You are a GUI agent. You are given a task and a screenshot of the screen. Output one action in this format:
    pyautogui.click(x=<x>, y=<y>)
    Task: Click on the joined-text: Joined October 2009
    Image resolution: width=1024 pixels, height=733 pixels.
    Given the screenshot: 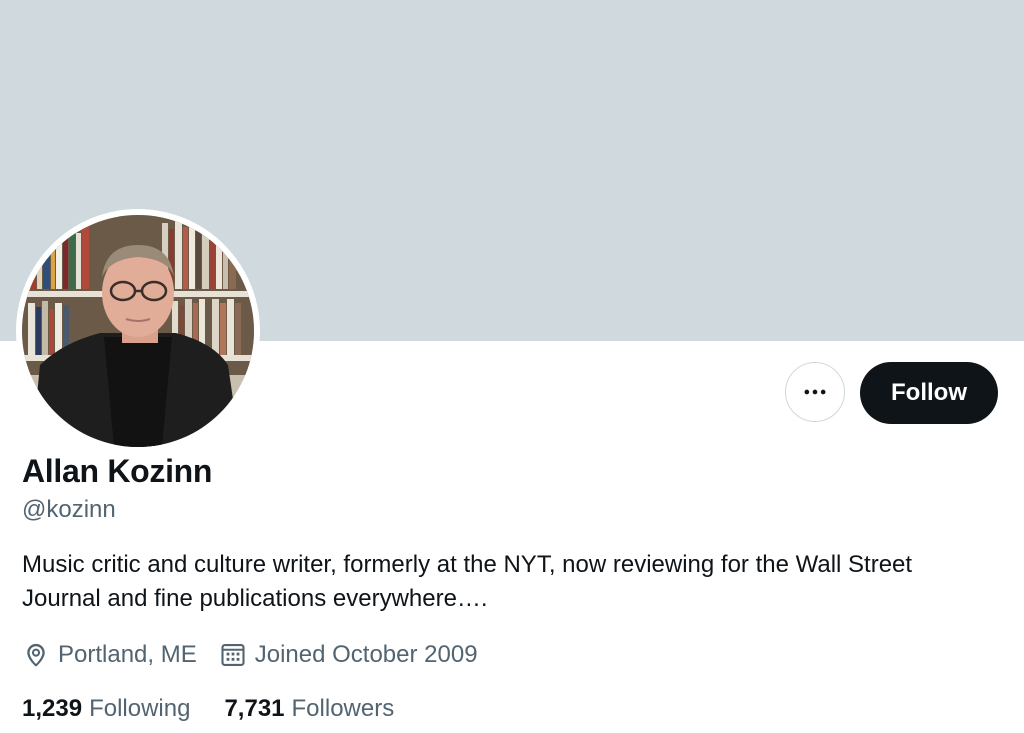 What is the action you would take?
    pyautogui.click(x=366, y=654)
    